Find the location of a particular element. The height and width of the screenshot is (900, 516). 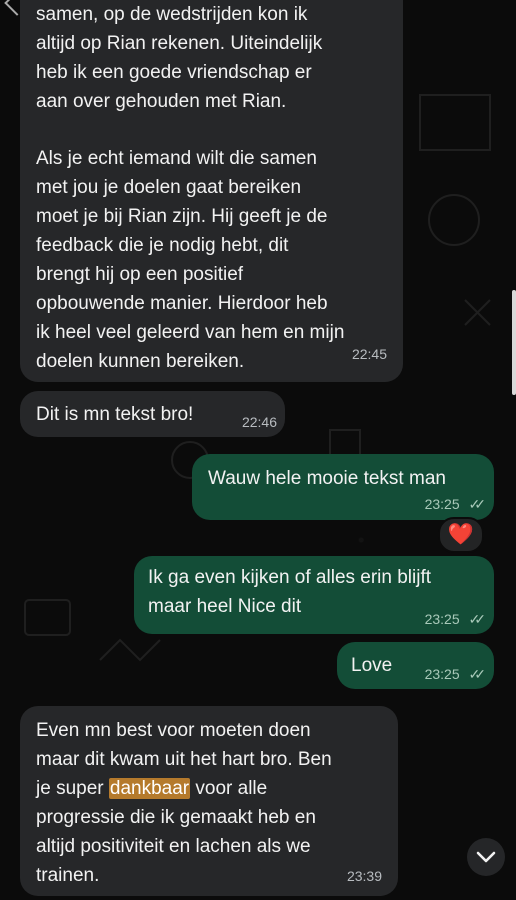

message-text: Dit is mn tekst bro! is located at coordinates (115, 414).